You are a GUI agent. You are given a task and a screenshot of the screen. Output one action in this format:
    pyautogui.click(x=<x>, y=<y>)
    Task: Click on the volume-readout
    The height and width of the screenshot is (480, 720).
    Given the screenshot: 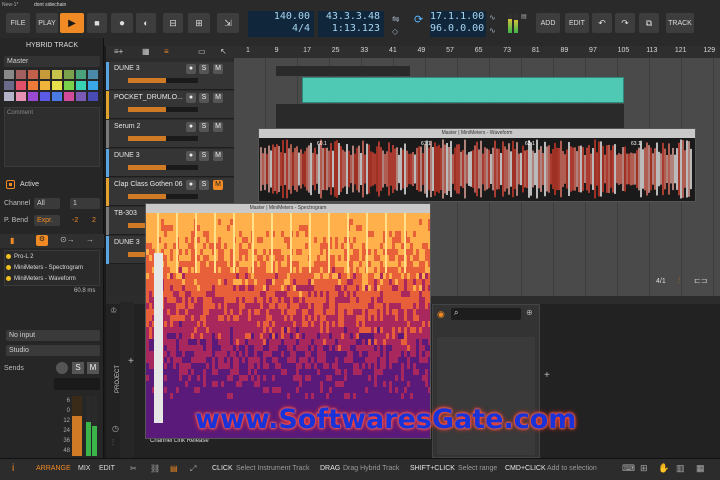 What is the action you would take?
    pyautogui.click(x=77, y=384)
    